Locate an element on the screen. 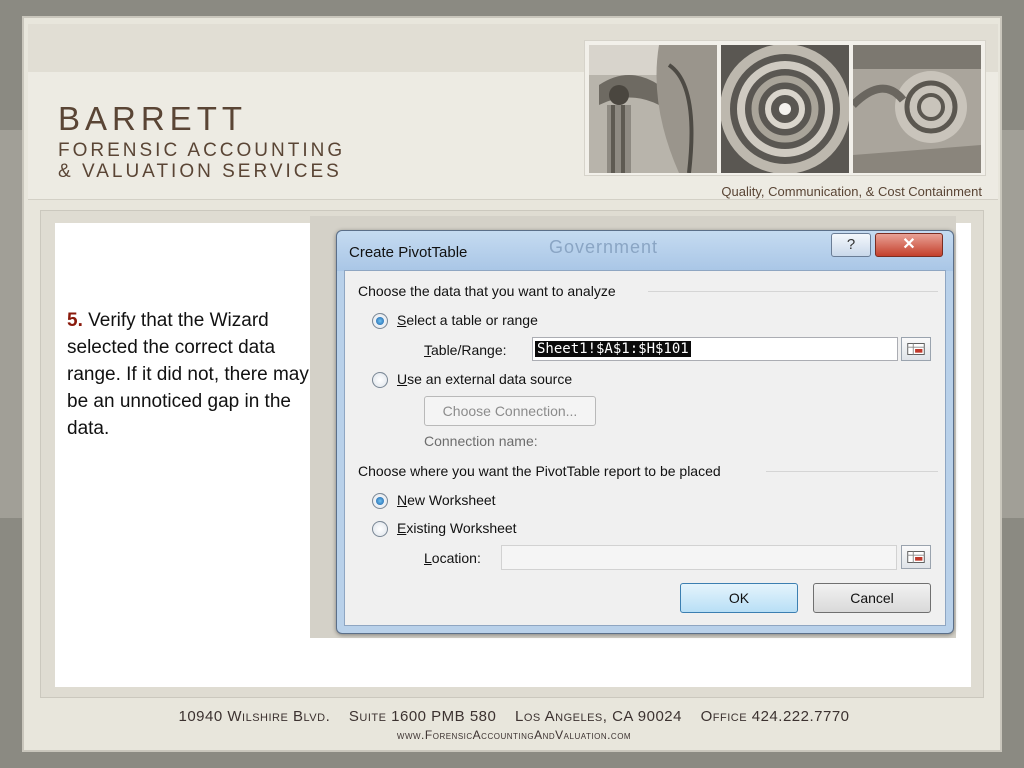 The image size is (1024, 768). frame-band-left is located at coordinates (11, 324).